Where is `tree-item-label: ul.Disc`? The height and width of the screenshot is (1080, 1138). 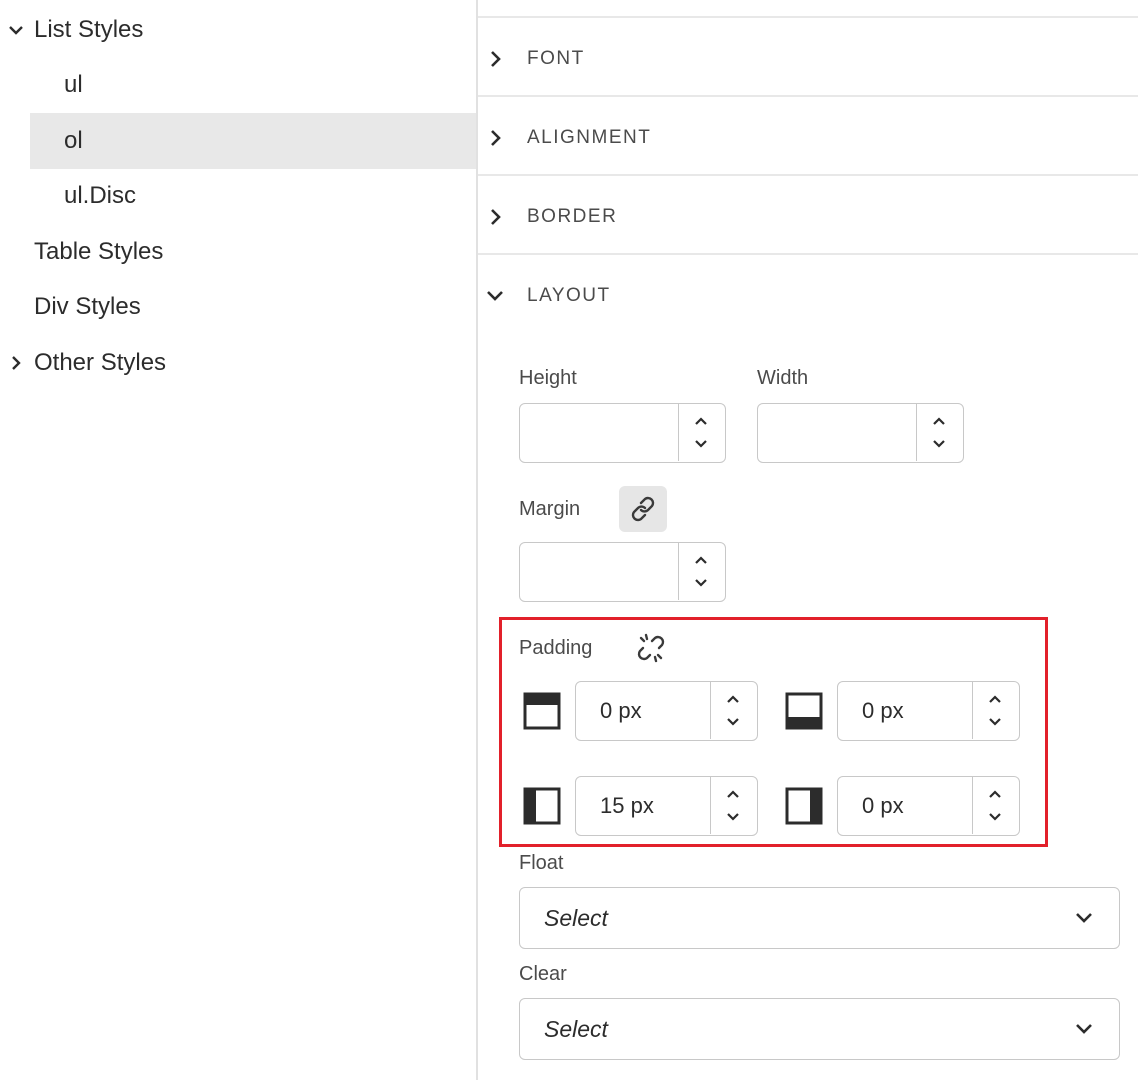
tree-item-label: ul.Disc is located at coordinates (100, 195).